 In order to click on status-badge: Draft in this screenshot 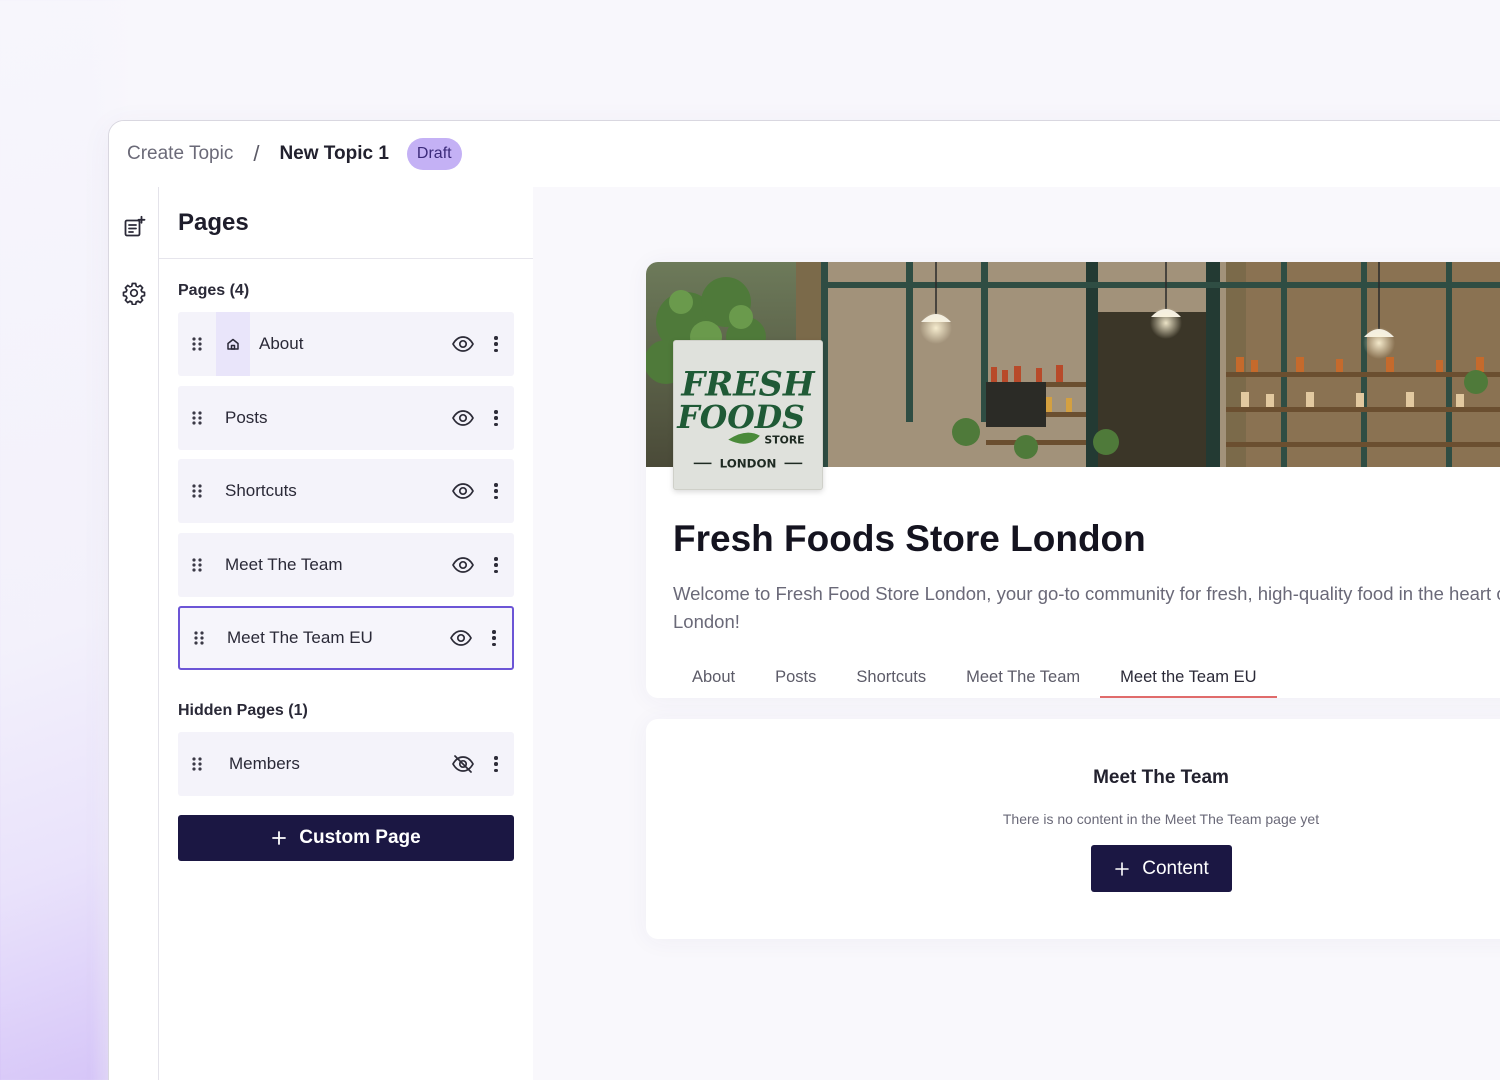, I will do `click(434, 154)`.